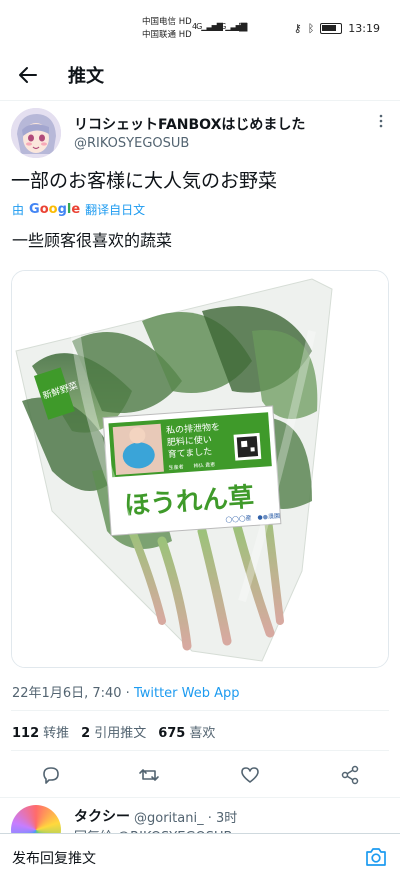 The image size is (400, 879). I want to click on source-link: Twitter Web App, so click(187, 693).